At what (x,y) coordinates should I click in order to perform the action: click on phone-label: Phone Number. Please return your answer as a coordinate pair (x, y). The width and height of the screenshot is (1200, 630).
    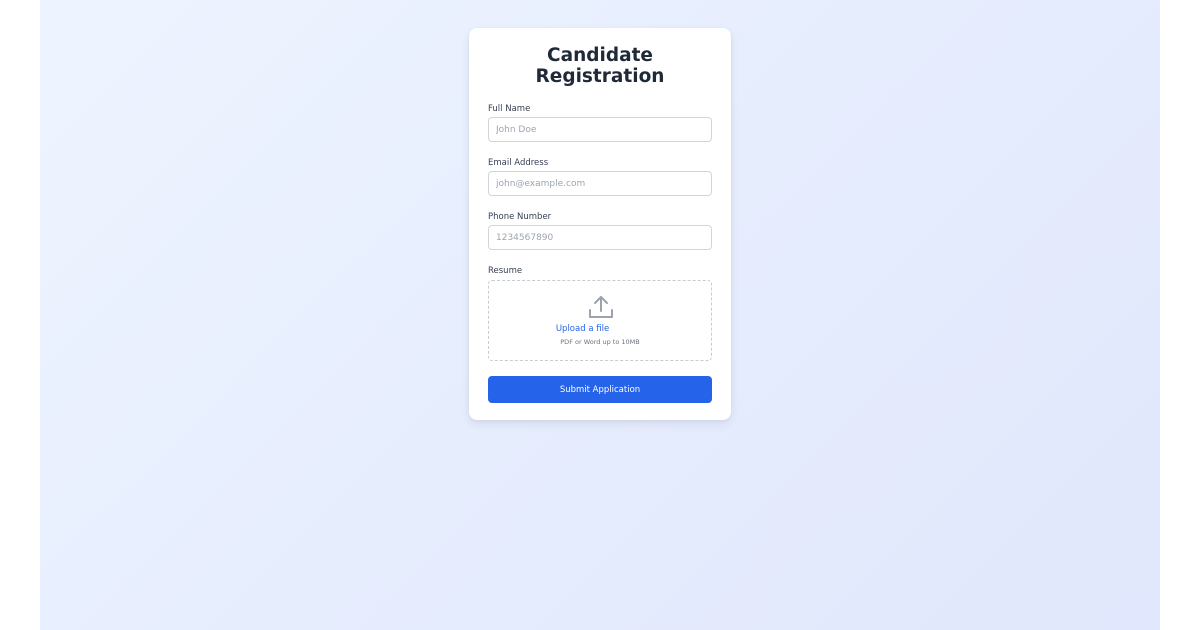
    Looking at the image, I should click on (520, 217).